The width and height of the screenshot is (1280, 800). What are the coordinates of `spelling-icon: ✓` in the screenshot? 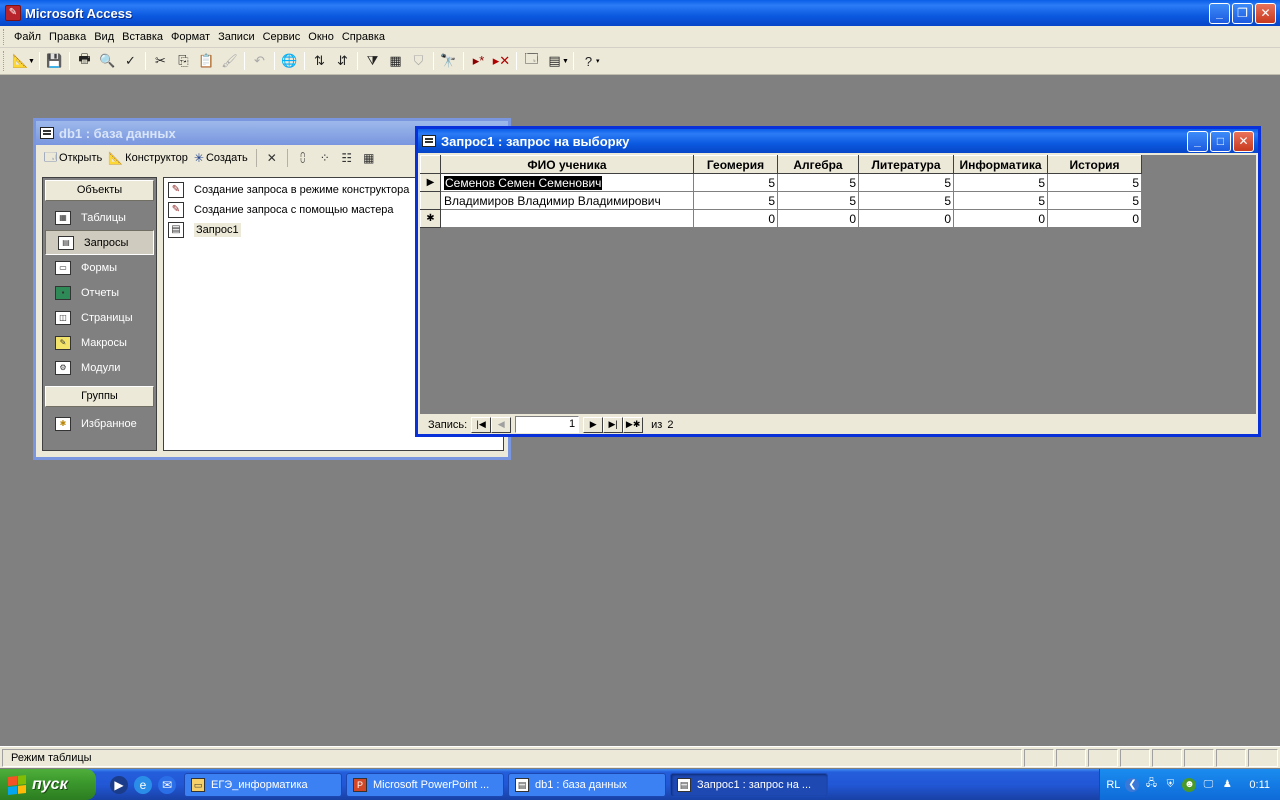 It's located at (130, 61).